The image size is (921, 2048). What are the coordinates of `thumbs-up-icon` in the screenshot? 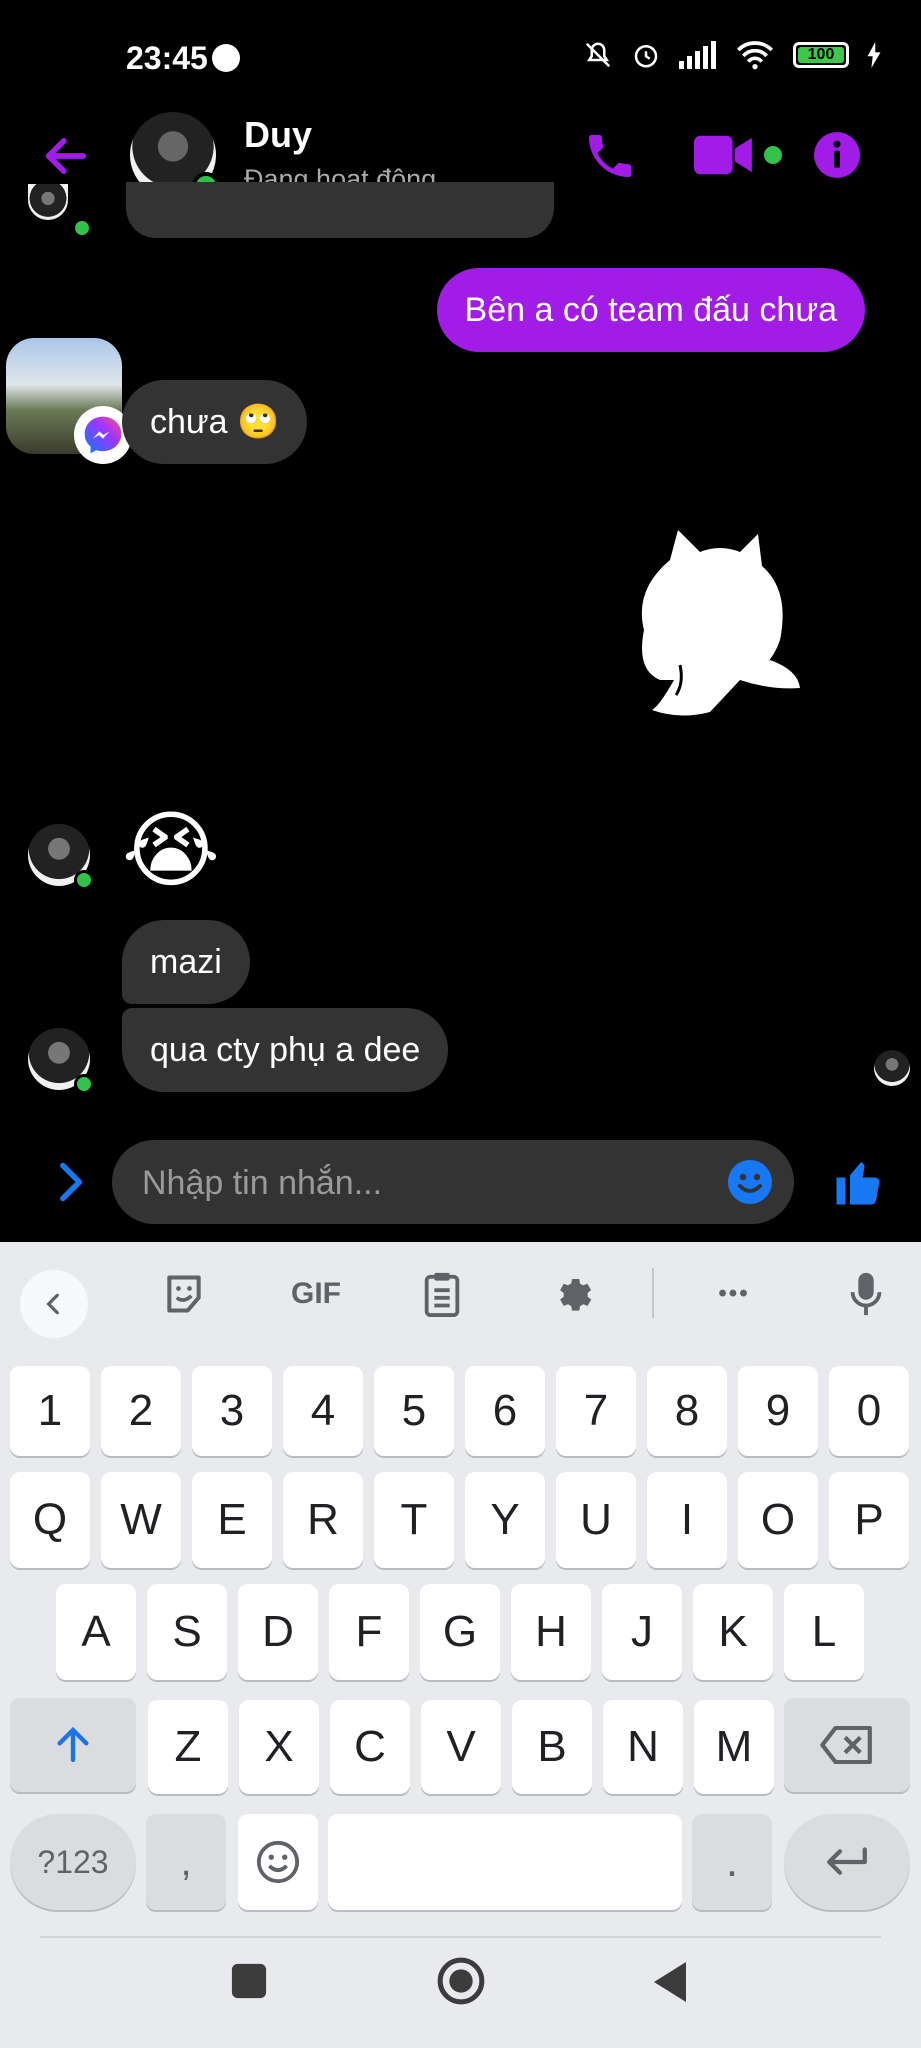 It's located at (859, 1182).